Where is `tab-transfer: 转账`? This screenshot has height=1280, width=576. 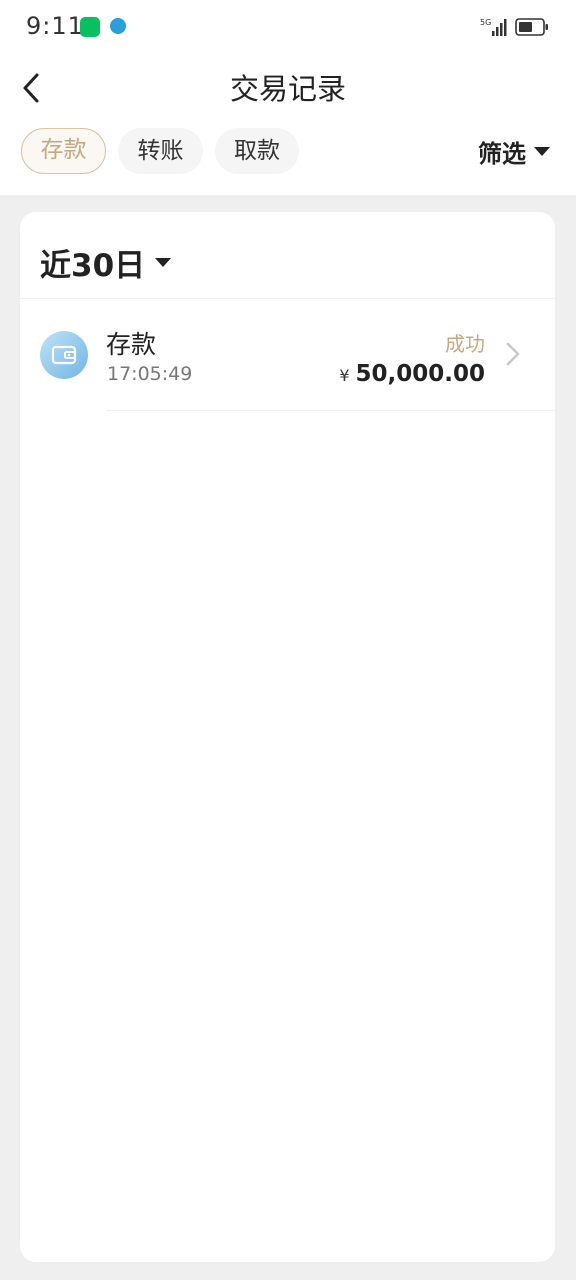
tab-transfer: 转账 is located at coordinates (160, 151).